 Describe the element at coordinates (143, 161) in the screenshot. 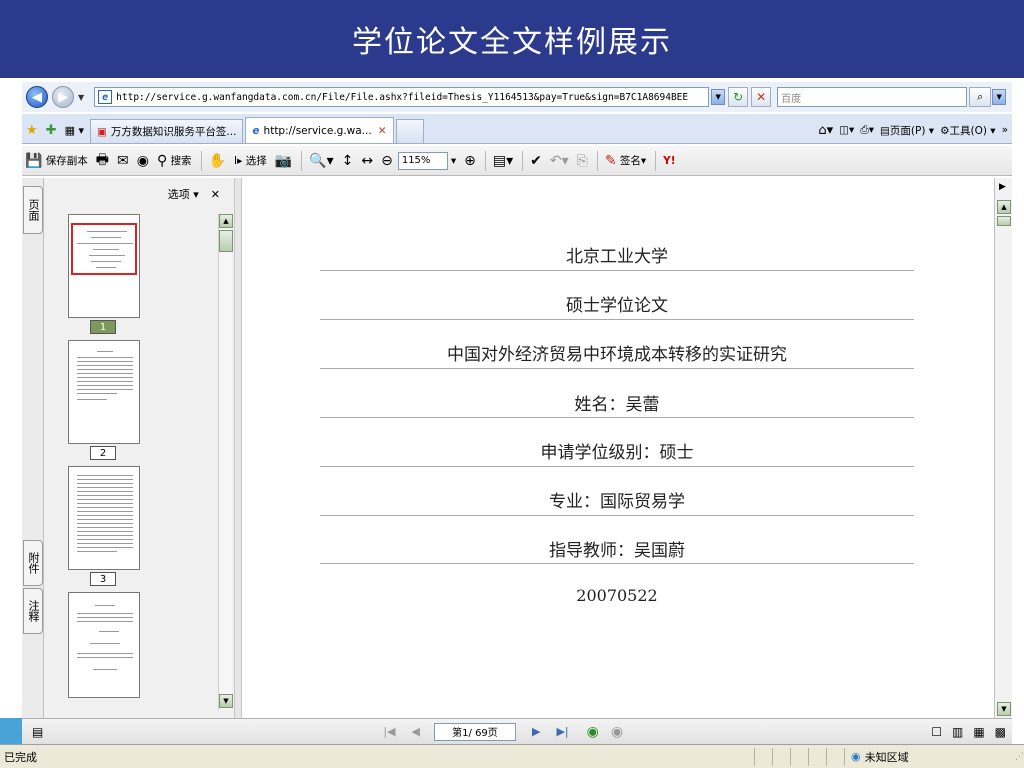

I see `globe-icon: ◉` at that location.